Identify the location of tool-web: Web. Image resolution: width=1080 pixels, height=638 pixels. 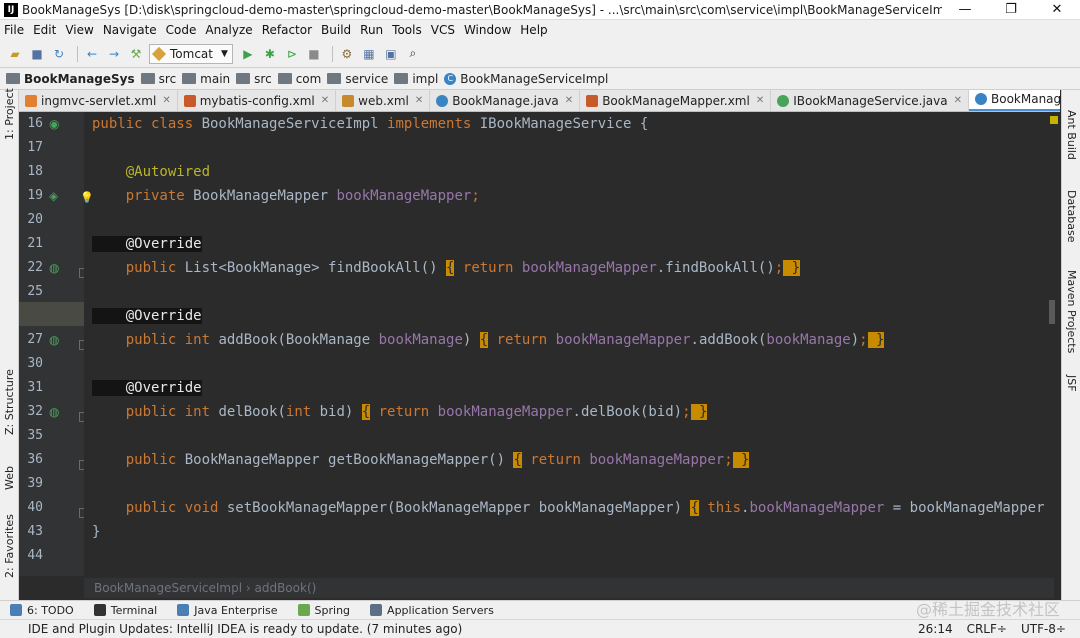
(9, 478).